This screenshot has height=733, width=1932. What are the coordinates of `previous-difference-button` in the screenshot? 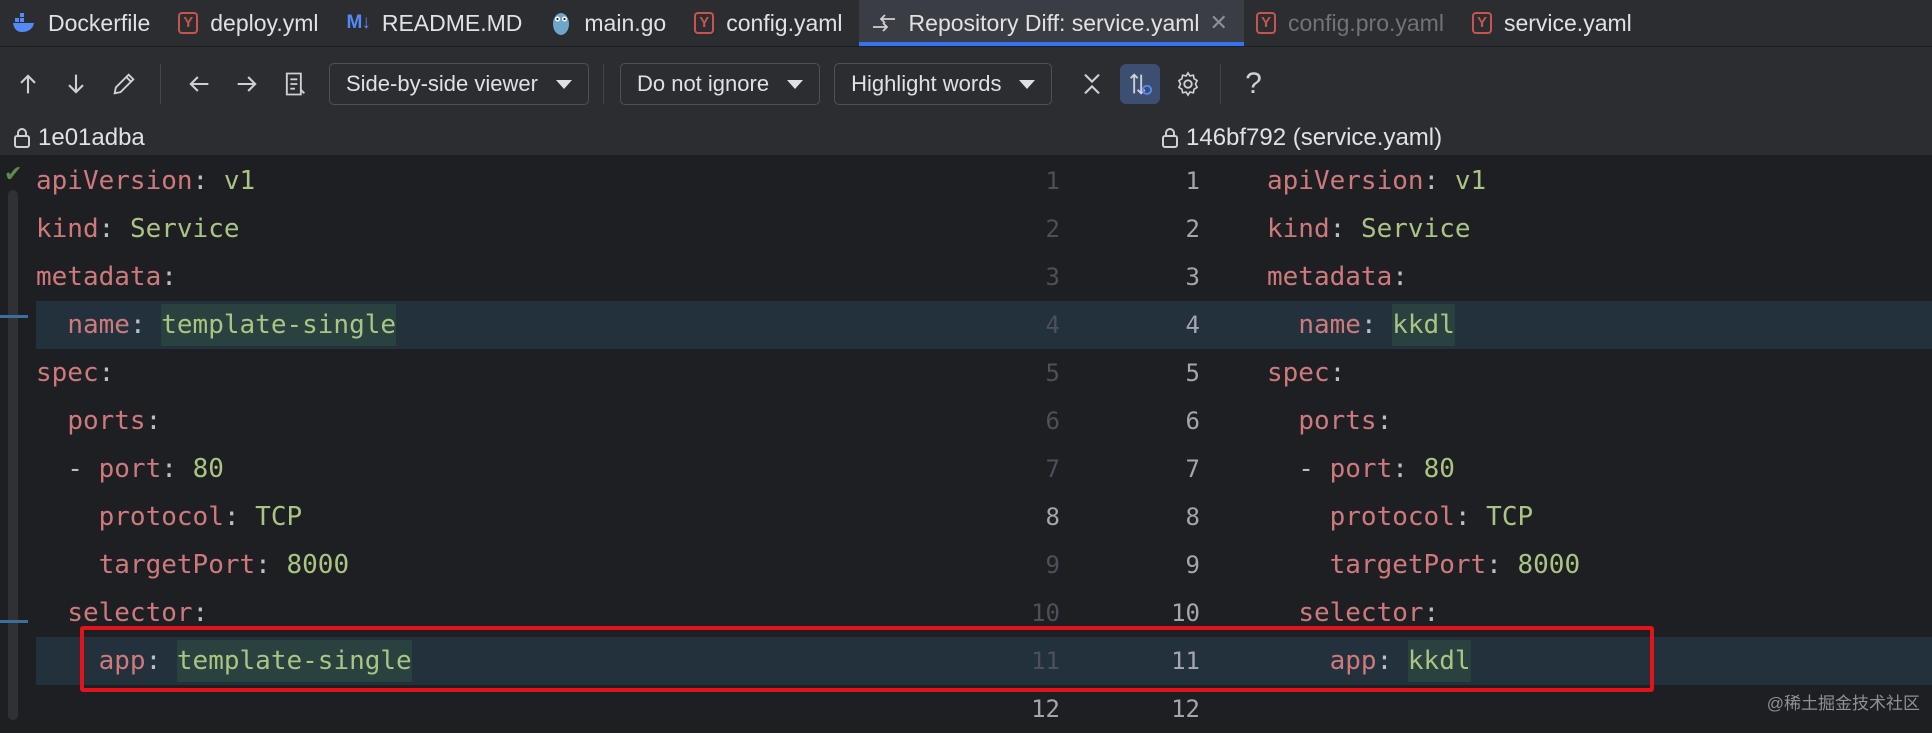 It's located at (28, 84).